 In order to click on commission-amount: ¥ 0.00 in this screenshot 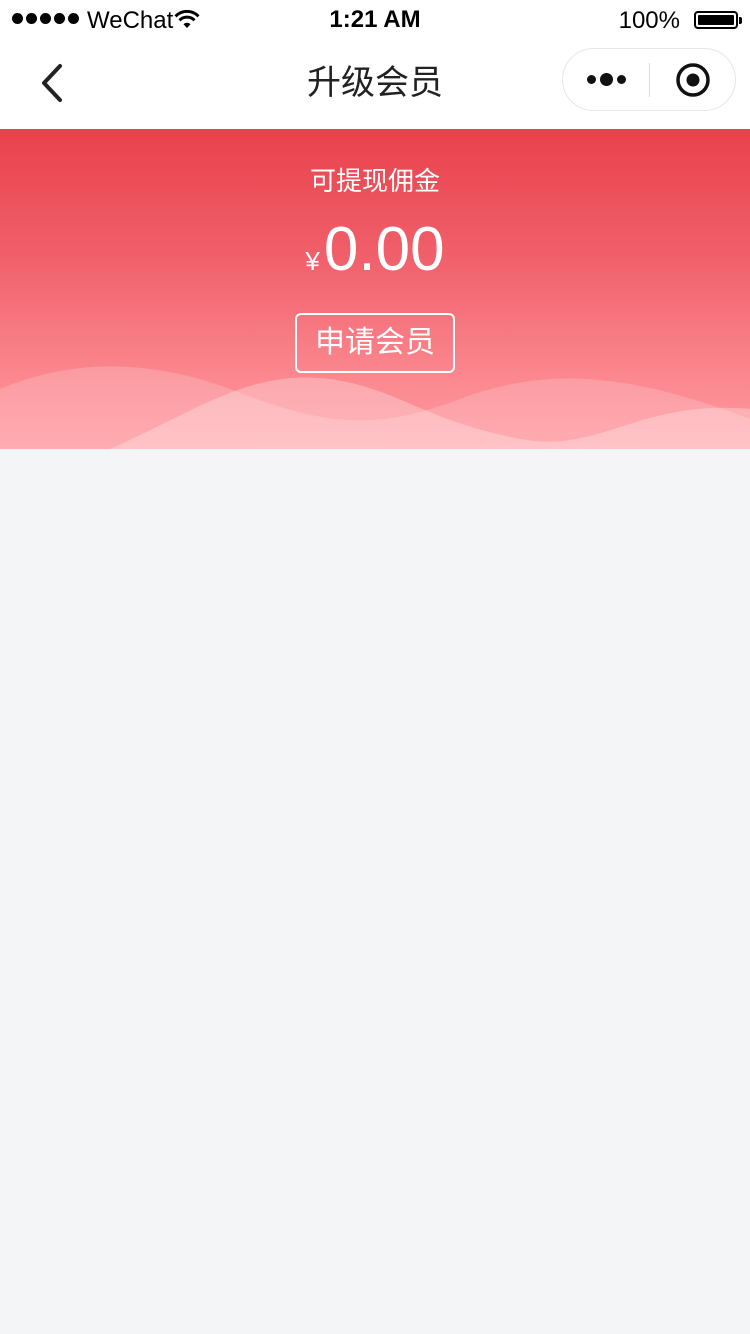, I will do `click(375, 250)`.